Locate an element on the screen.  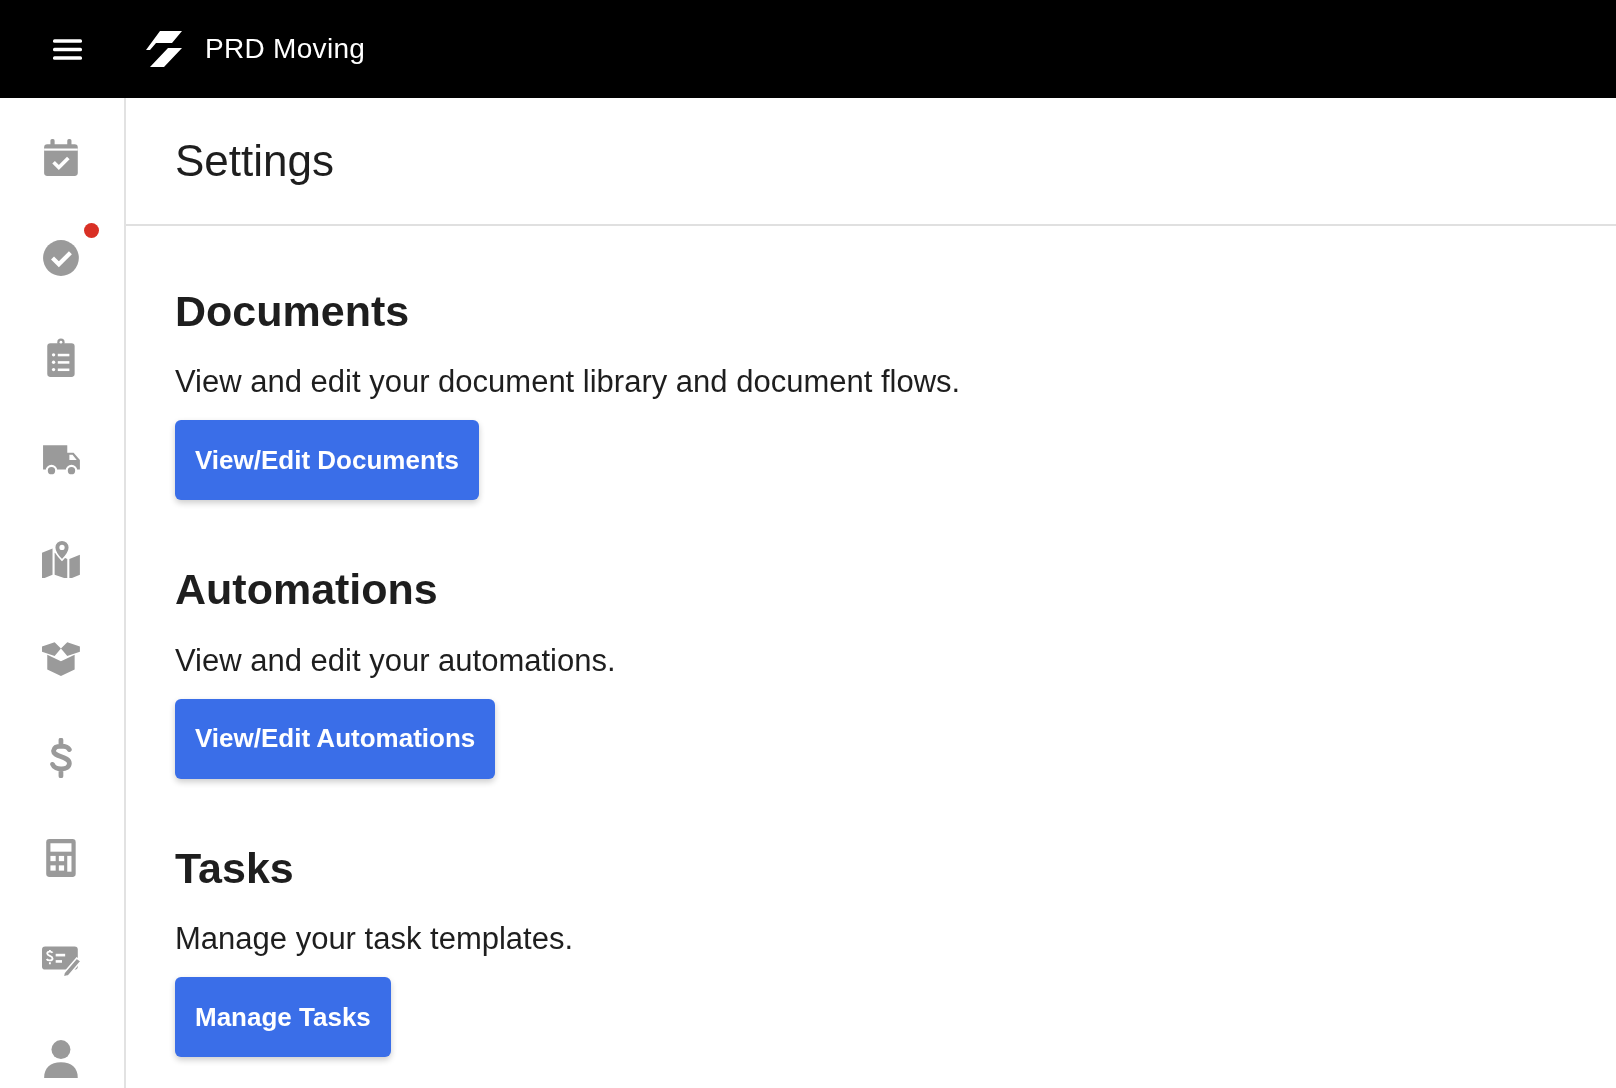
notification-dot is located at coordinates (91, 230).